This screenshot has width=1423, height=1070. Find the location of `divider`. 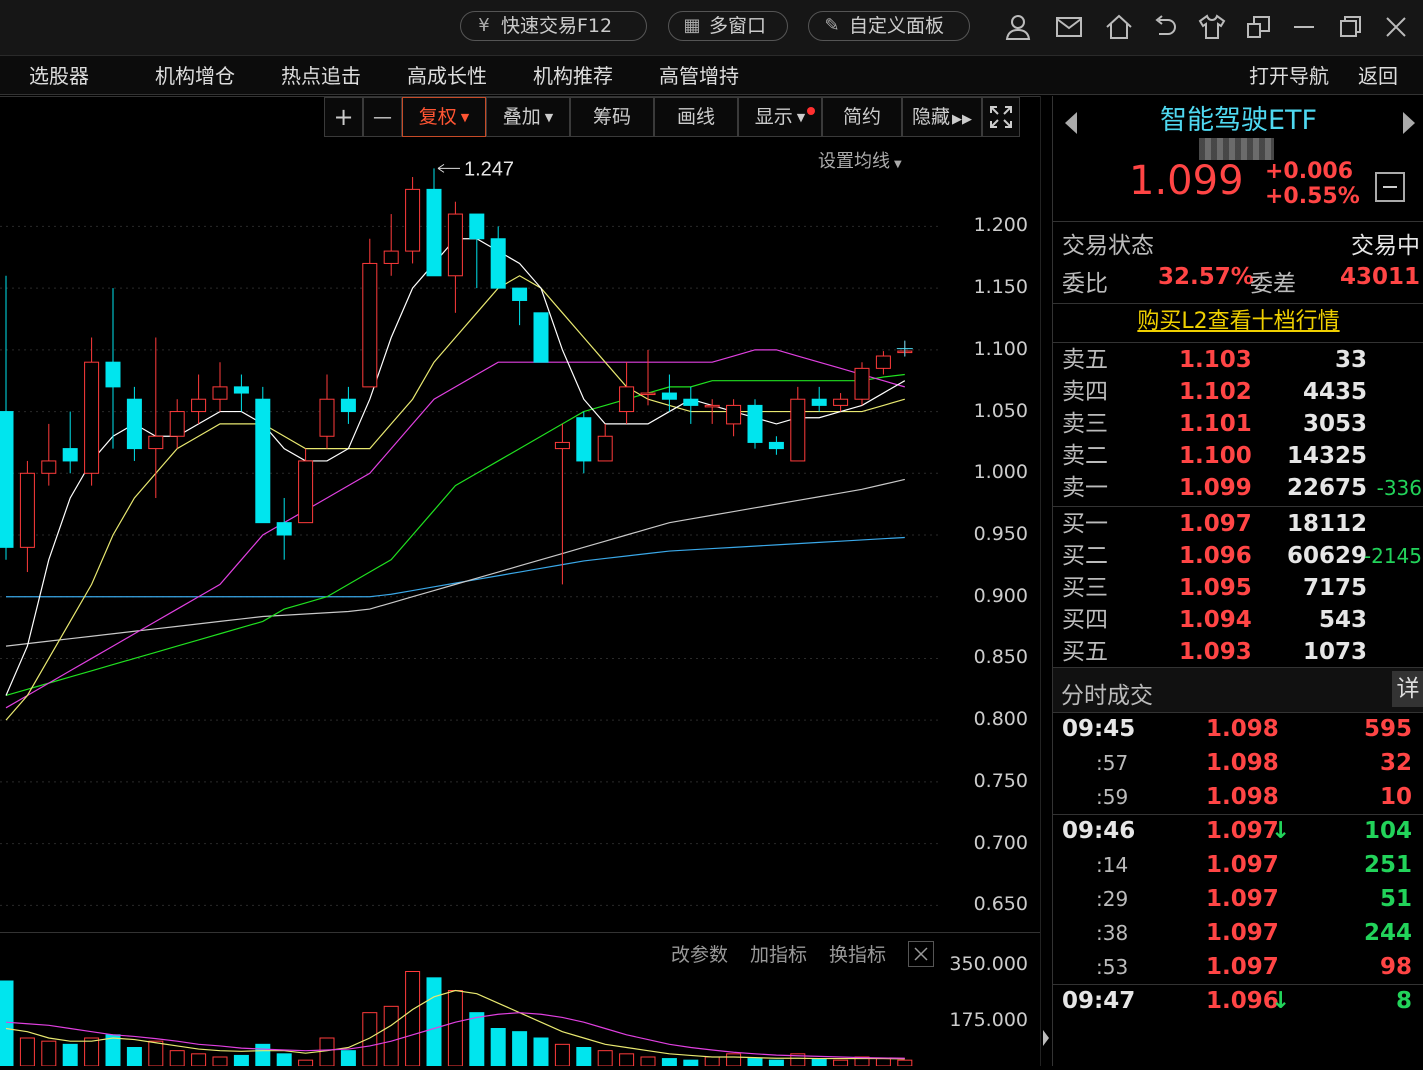

divider is located at coordinates (1238, 342).